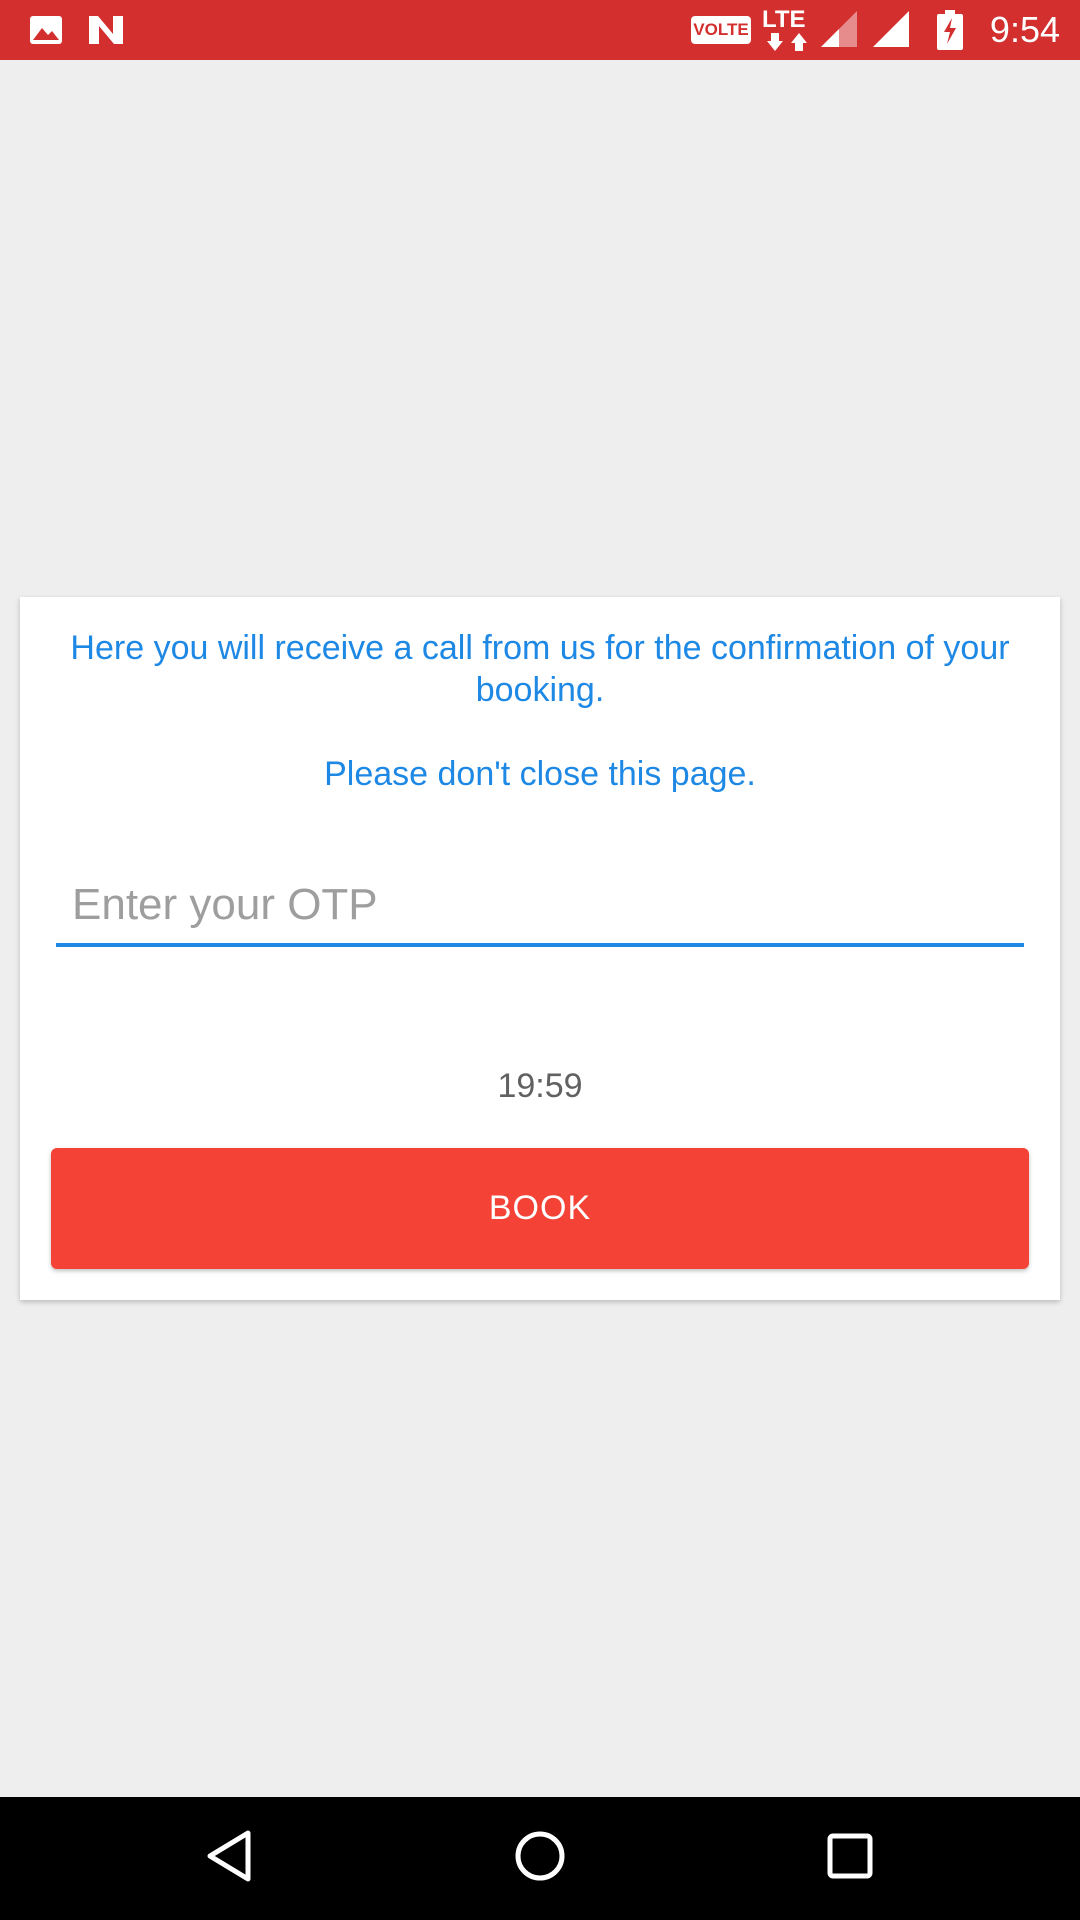 The height and width of the screenshot is (1920, 1080). I want to click on n-app-icon, so click(106, 30).